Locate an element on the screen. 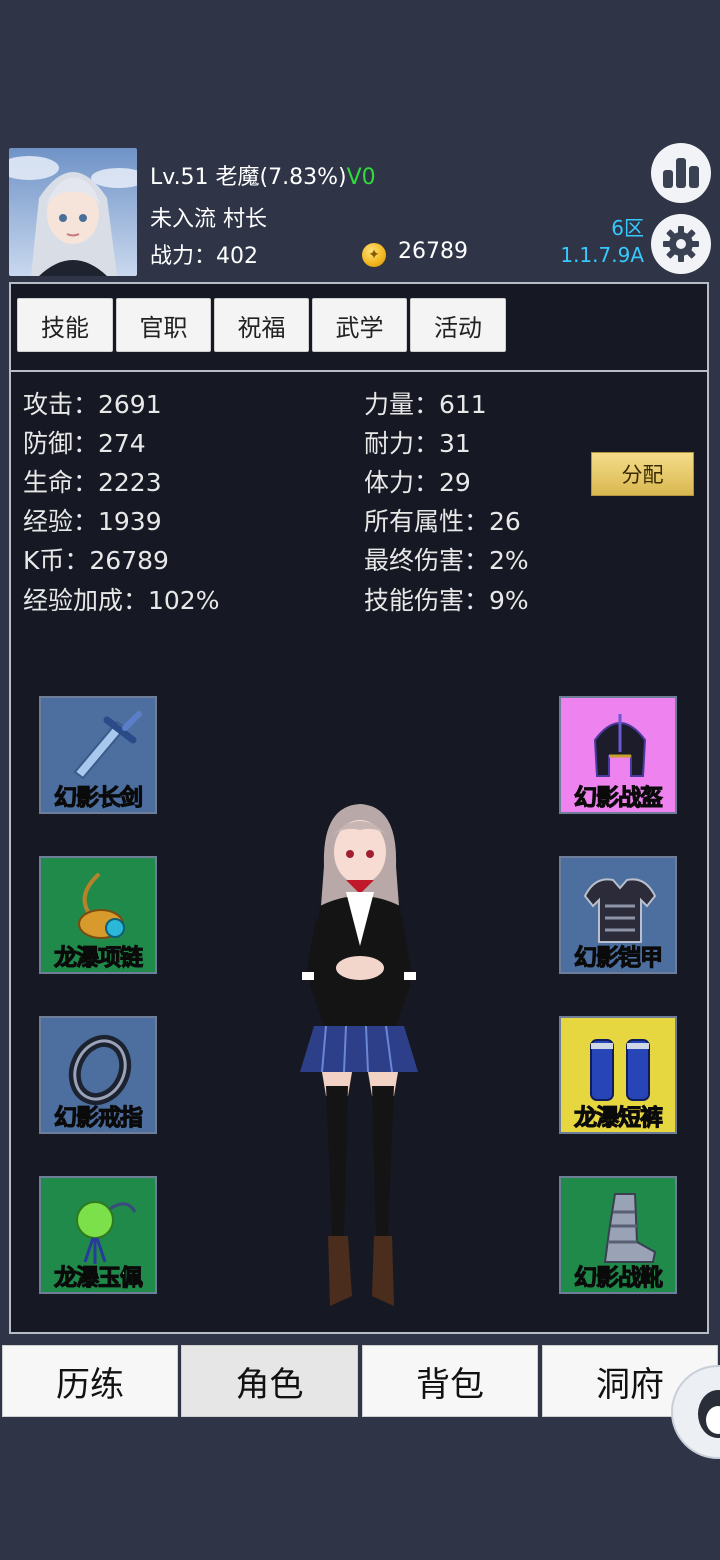 This screenshot has width=720, height=1560. power-line: 战力：402 is located at coordinates (204, 256).